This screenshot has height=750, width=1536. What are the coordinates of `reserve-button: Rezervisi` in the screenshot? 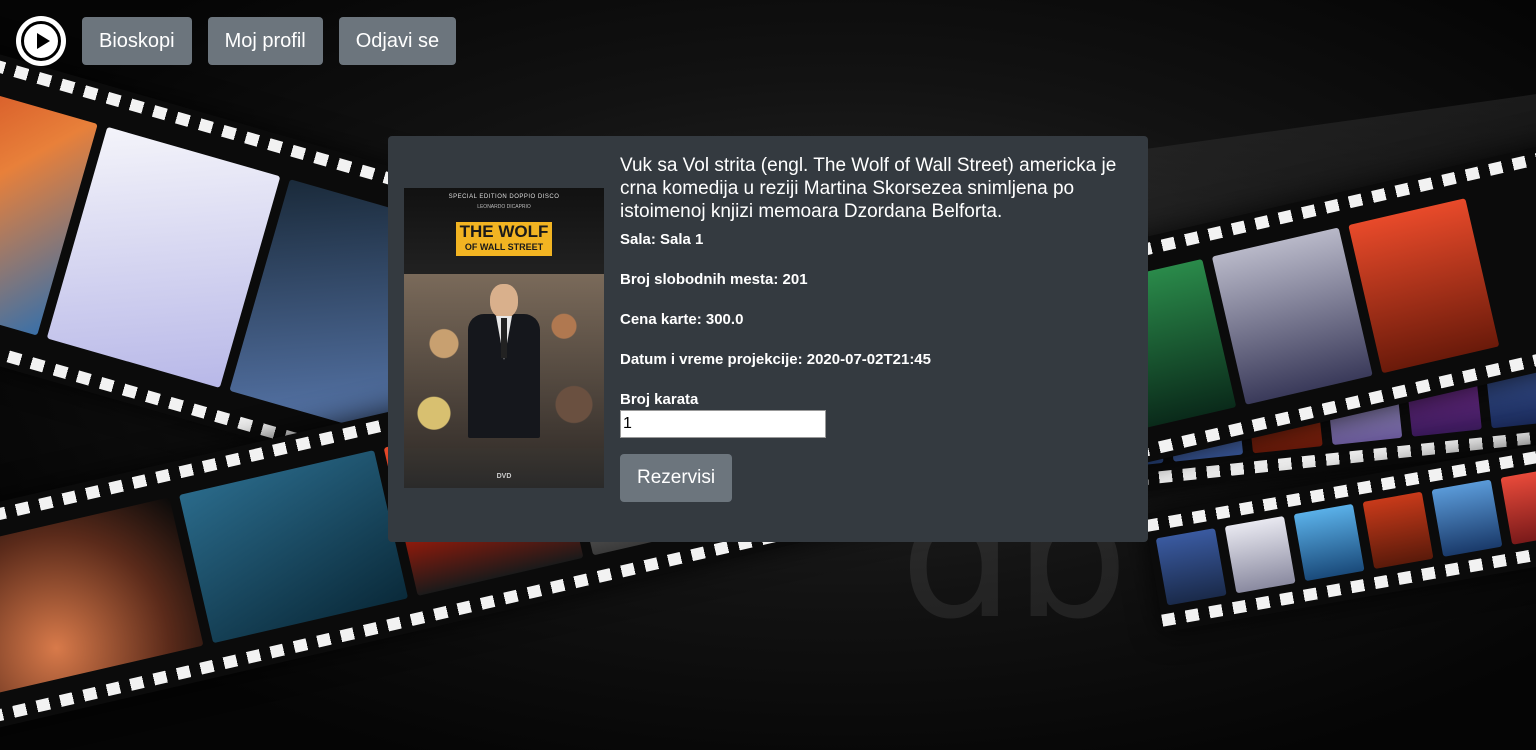 It's located at (676, 478).